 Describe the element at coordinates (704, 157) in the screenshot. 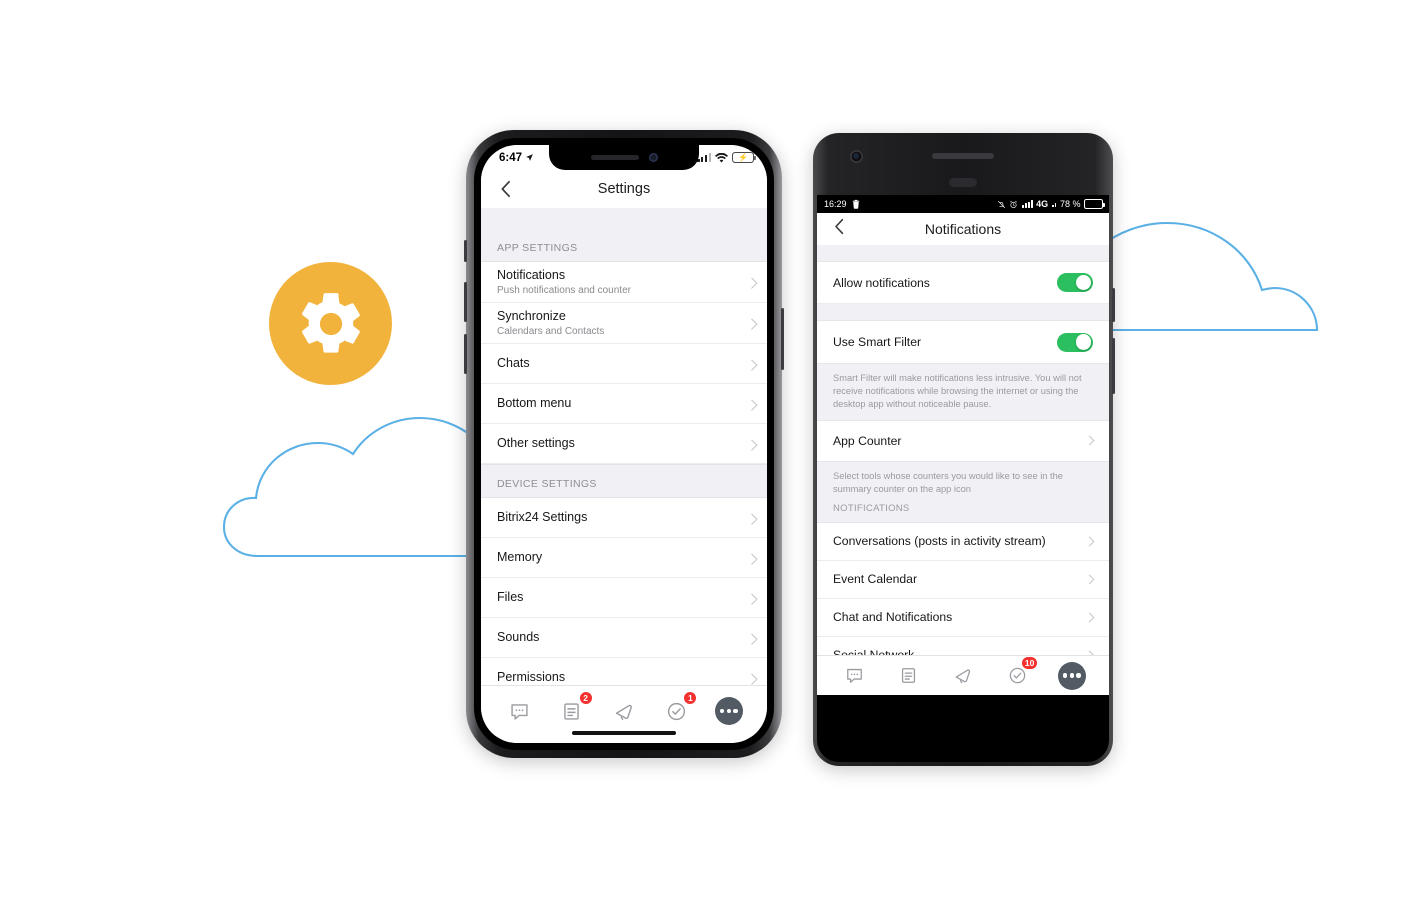

I see `cellular-signal-icon` at that location.